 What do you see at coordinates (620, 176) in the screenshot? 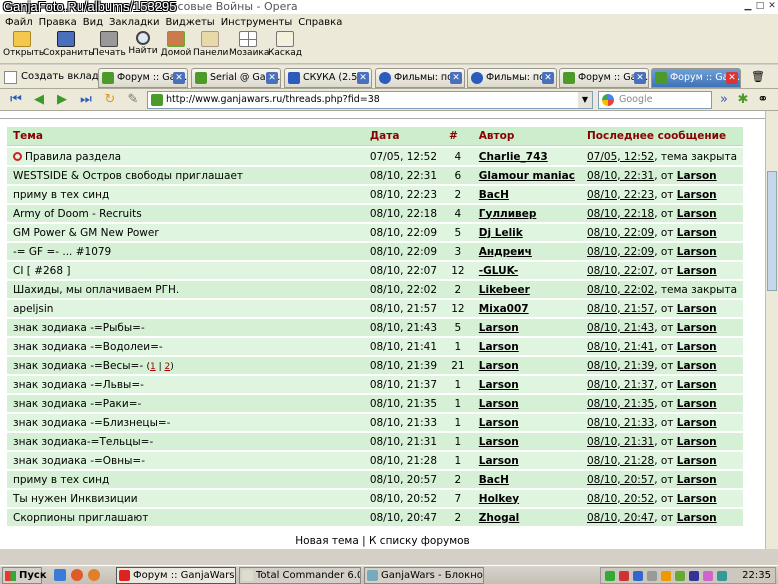
I see `last-message-date: 08/10, 22:31` at bounding box center [620, 176].